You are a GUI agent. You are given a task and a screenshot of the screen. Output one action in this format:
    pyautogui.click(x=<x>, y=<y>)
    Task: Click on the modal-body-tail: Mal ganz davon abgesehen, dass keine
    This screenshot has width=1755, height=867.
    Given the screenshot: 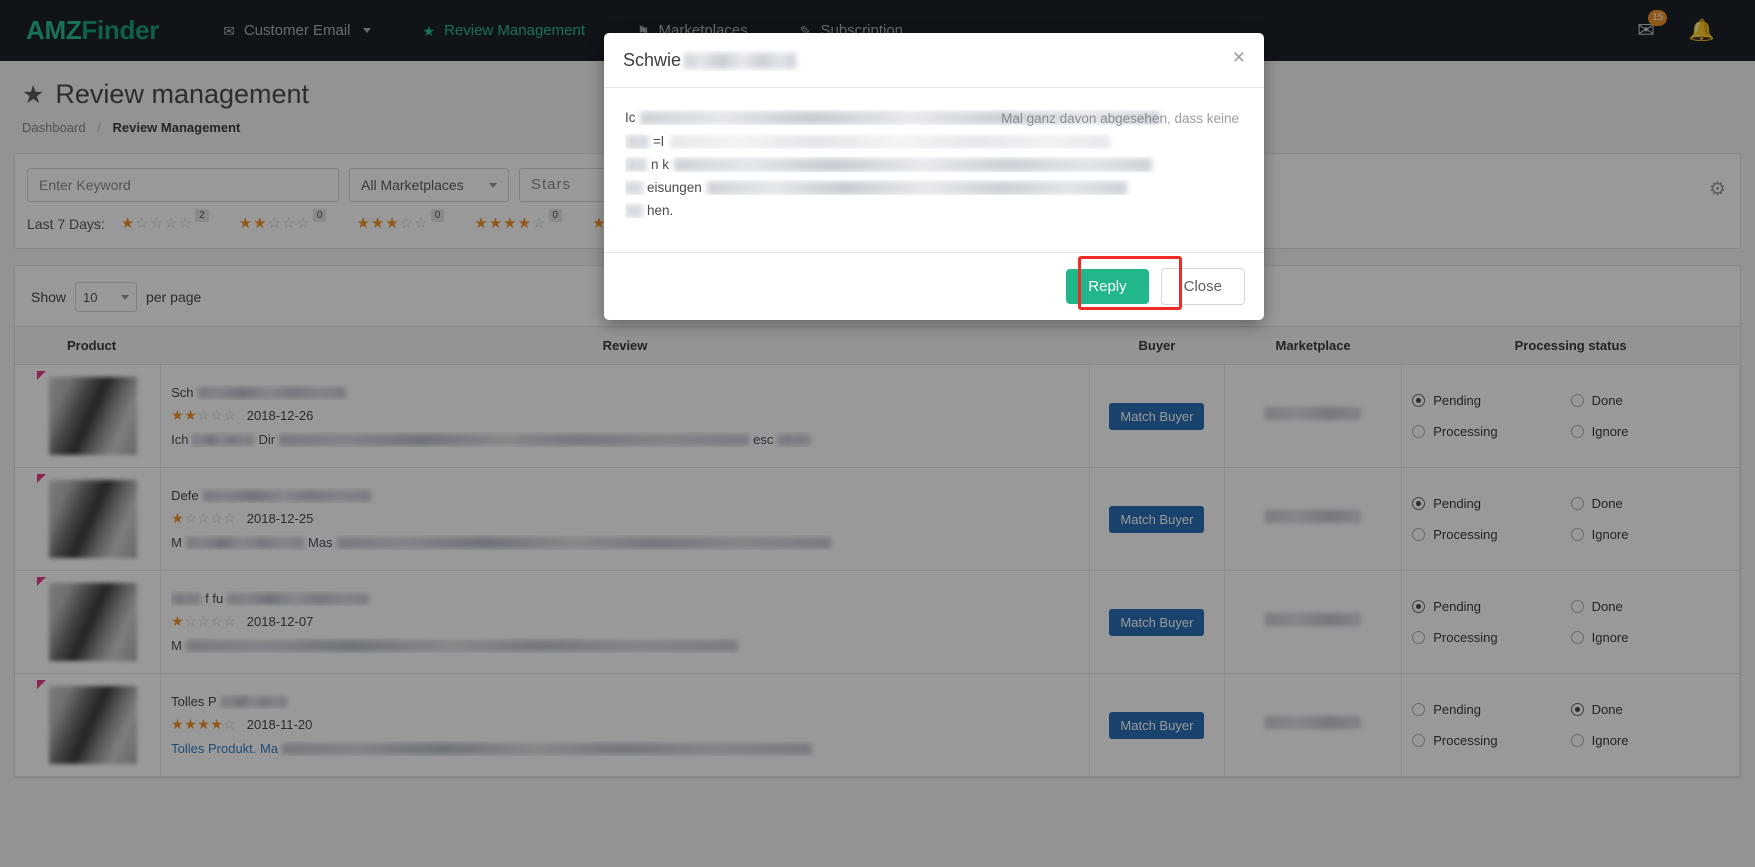 What is the action you would take?
    pyautogui.click(x=1120, y=118)
    